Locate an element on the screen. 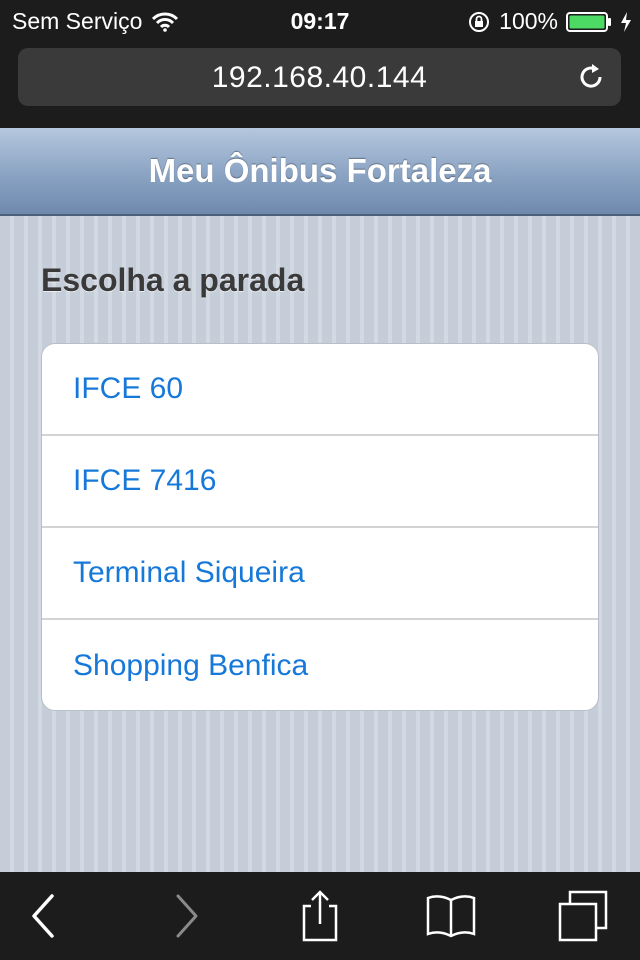  tabs-icon is located at coordinates (582, 916).